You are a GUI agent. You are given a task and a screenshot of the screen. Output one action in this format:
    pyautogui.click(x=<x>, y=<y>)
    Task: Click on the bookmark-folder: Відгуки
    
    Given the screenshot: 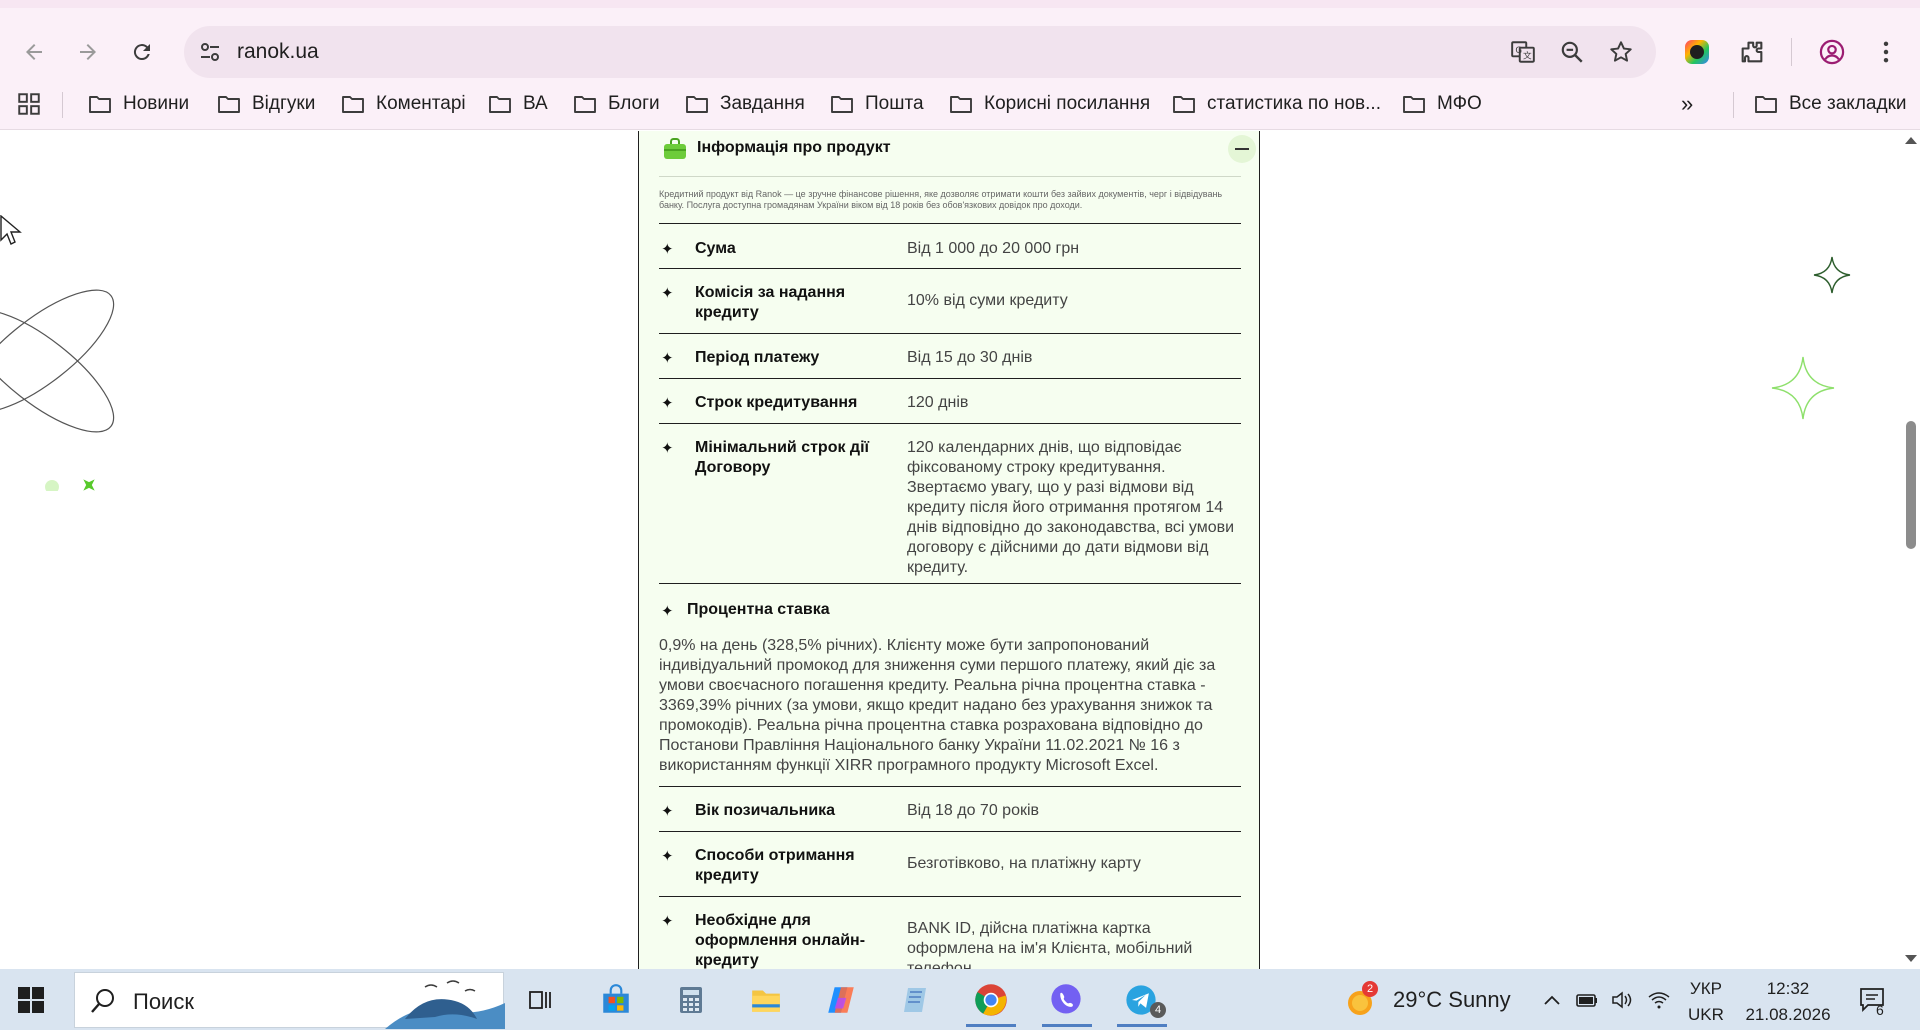 What is the action you would take?
    pyautogui.click(x=266, y=104)
    